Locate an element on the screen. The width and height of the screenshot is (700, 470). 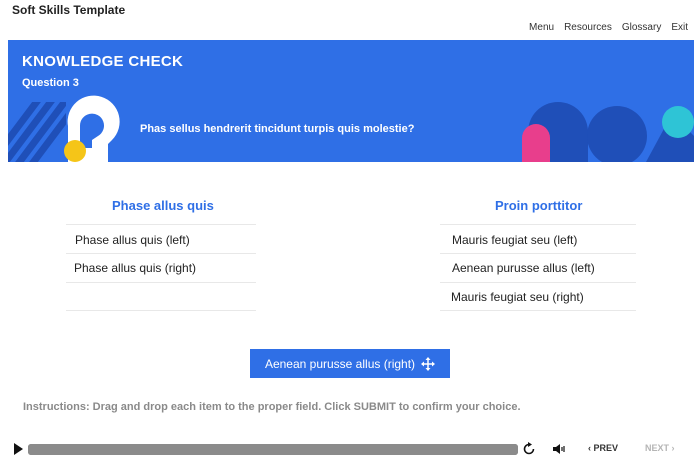
next-label: NEXT is located at coordinates (657, 448).